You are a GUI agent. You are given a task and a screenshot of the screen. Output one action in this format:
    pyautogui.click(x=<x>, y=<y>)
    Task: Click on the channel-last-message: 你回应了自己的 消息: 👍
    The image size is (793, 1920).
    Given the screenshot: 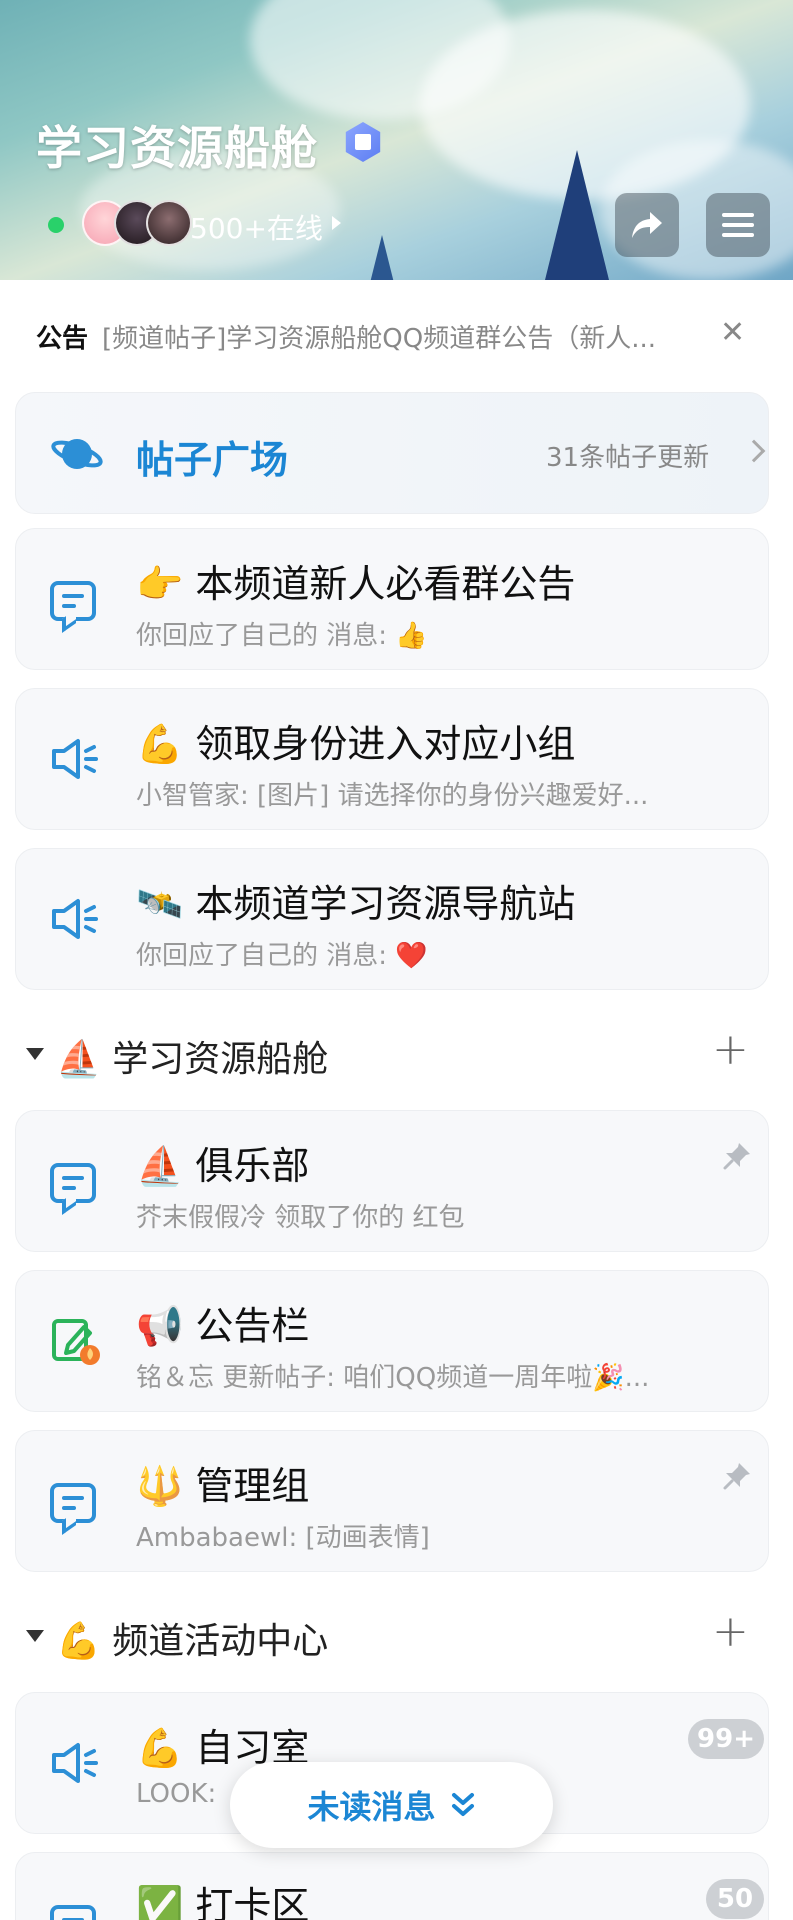 What is the action you would take?
    pyautogui.click(x=282, y=636)
    